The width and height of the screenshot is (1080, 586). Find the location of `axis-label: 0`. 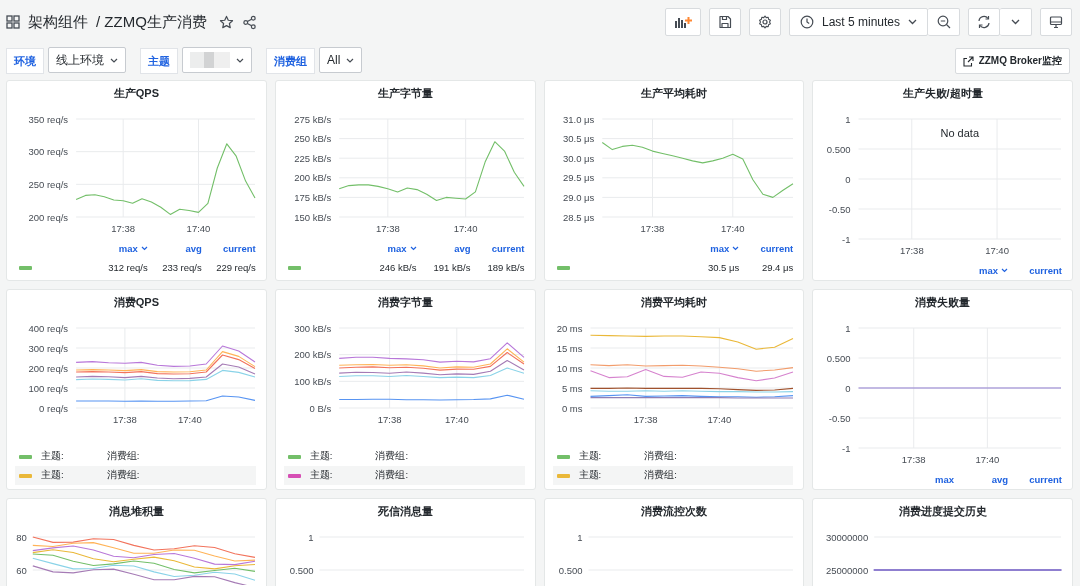

axis-label: 0 is located at coordinates (848, 179).